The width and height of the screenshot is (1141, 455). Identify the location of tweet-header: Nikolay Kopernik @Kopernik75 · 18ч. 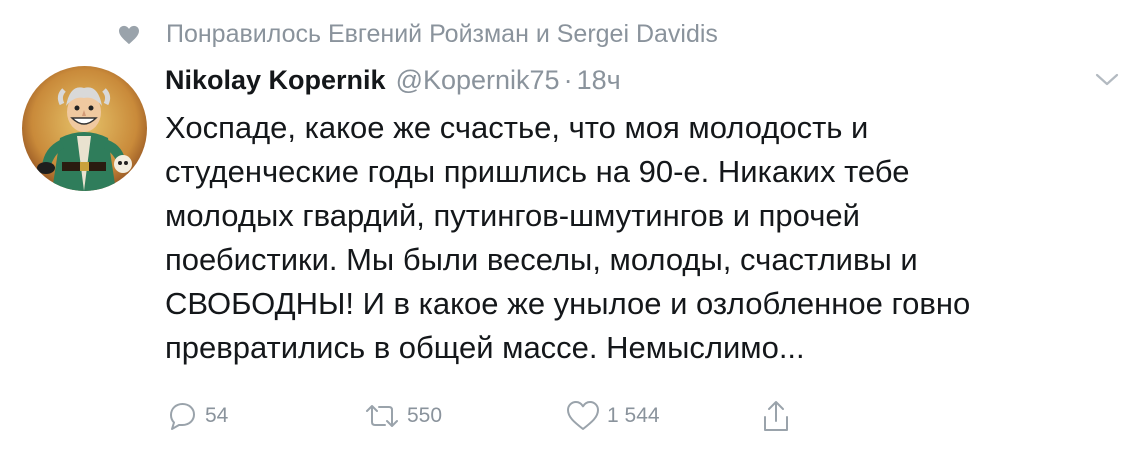
(393, 80).